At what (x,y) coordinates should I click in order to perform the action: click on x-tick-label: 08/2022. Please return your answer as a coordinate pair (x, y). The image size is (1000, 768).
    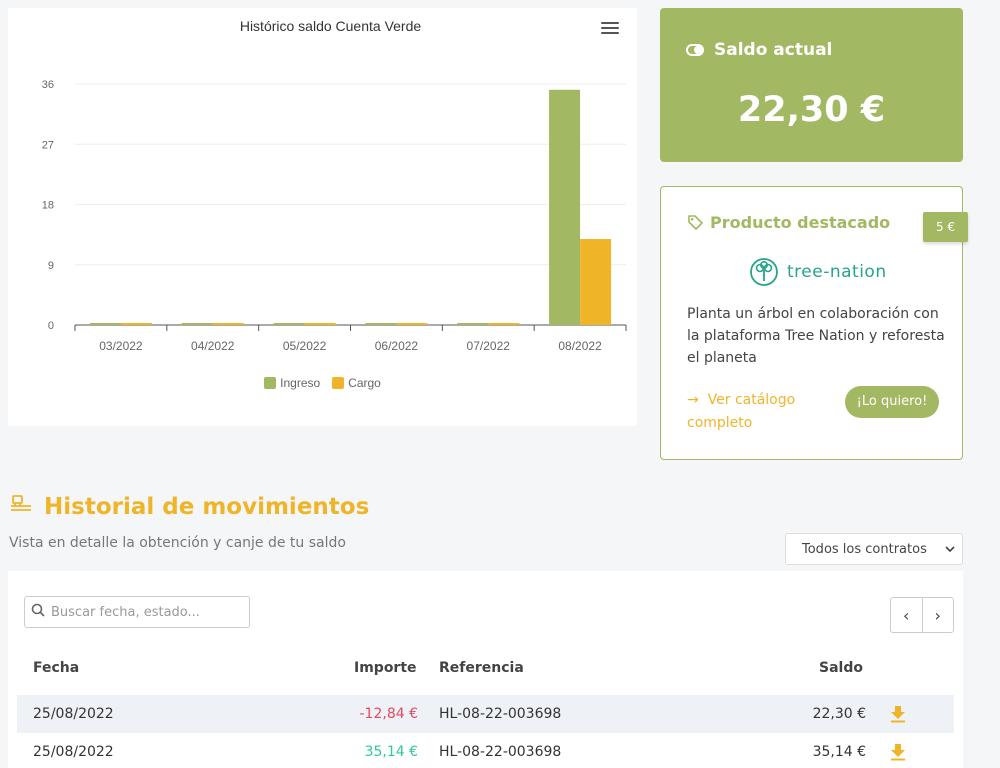
    Looking at the image, I should click on (580, 346).